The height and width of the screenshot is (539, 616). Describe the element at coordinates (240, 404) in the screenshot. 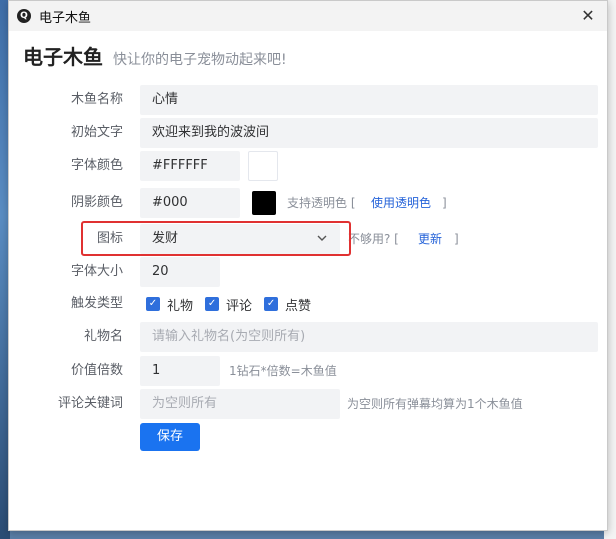

I see `comment-keyword-input: 为空则所有` at that location.